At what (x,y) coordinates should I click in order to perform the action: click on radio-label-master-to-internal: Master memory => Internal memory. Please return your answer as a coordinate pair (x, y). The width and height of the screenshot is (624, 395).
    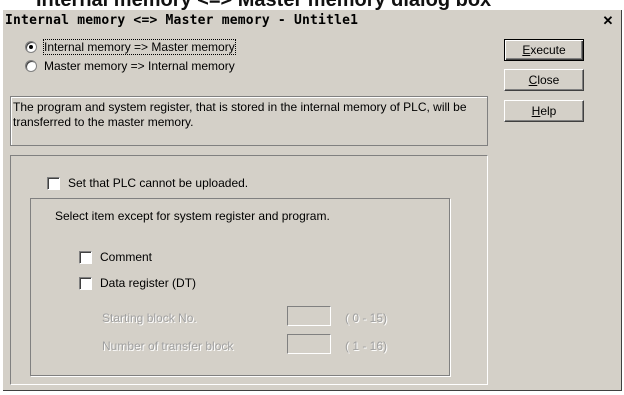
    Looking at the image, I should click on (139, 66).